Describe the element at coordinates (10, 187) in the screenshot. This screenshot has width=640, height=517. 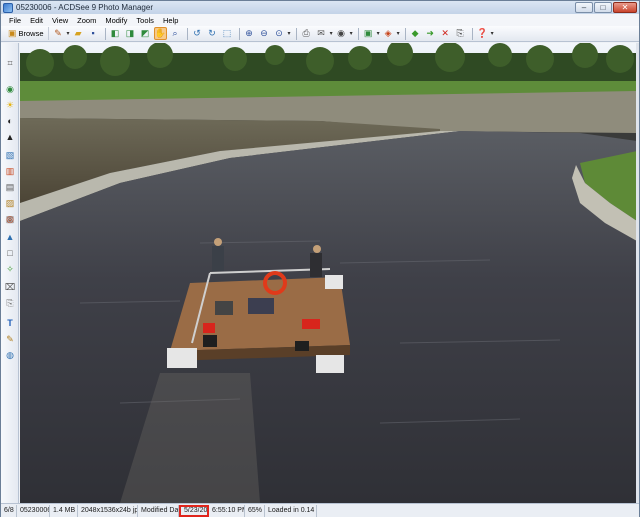
I see `filter-icon: ▤` at that location.